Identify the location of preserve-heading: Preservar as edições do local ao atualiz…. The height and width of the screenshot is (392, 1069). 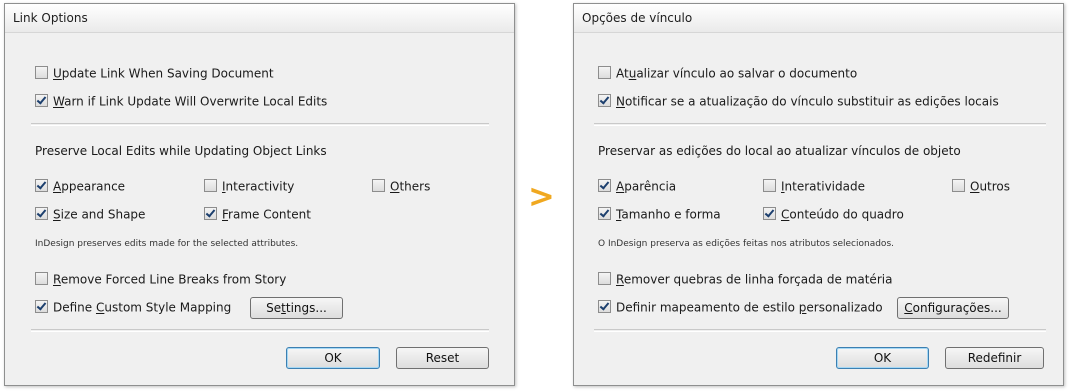
(779, 151).